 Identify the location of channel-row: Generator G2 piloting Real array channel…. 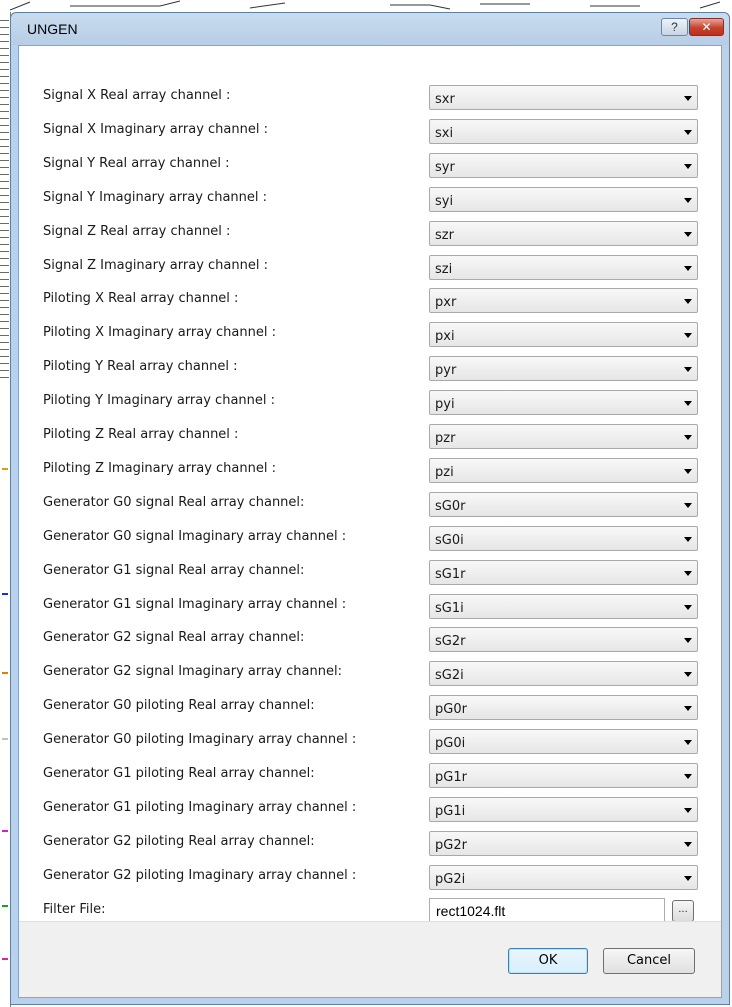
(370, 844).